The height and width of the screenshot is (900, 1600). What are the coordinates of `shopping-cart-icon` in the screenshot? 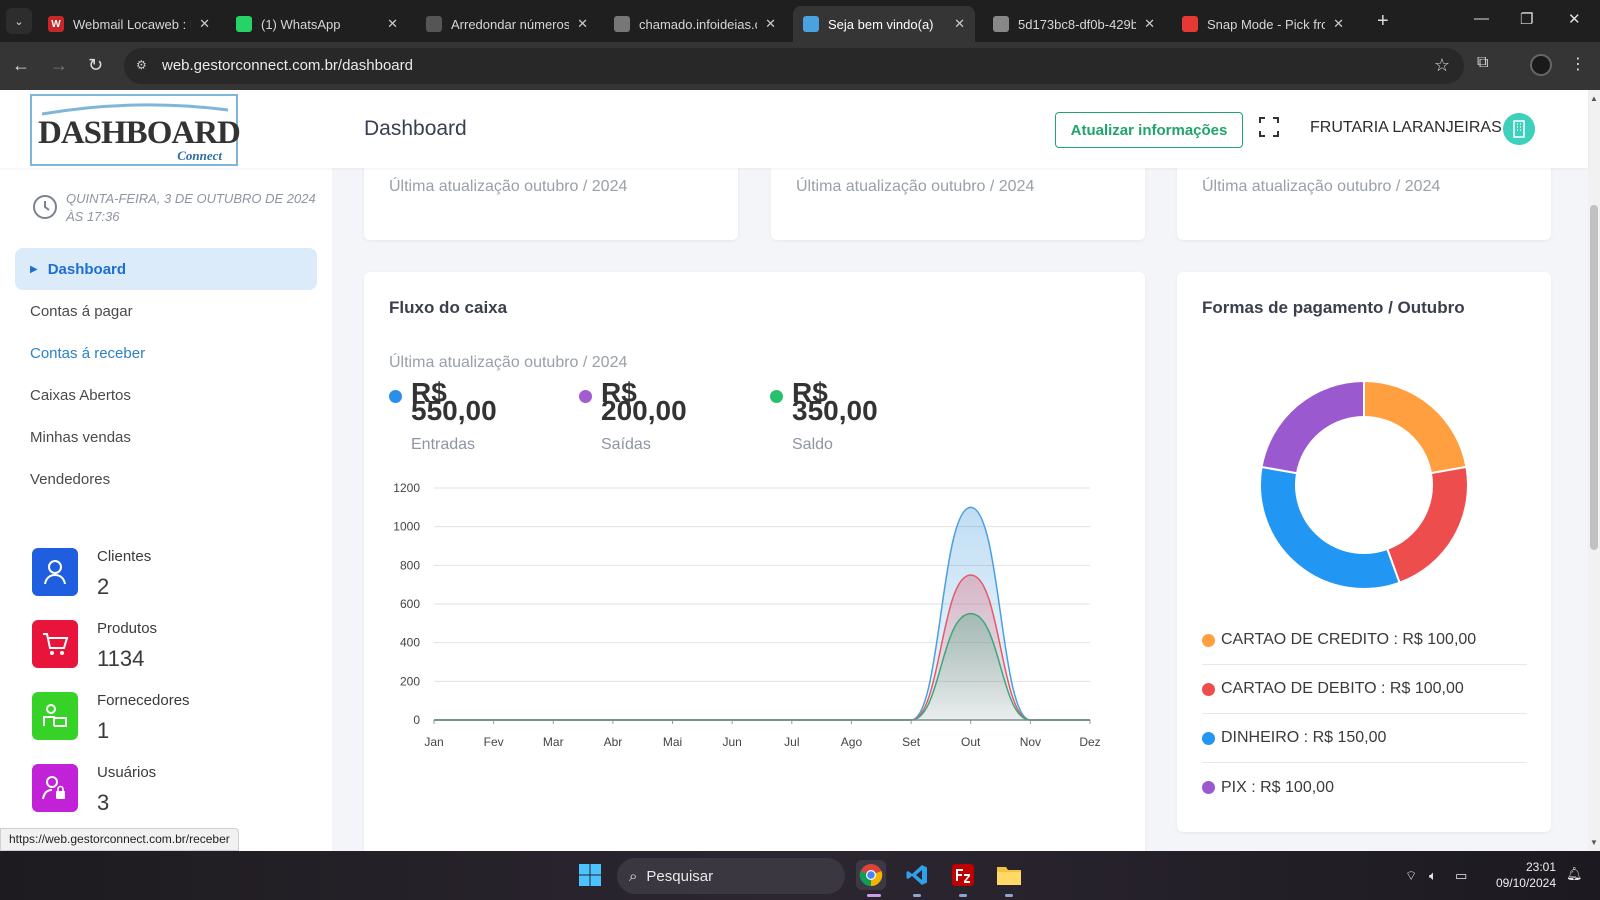 It's located at (55, 644).